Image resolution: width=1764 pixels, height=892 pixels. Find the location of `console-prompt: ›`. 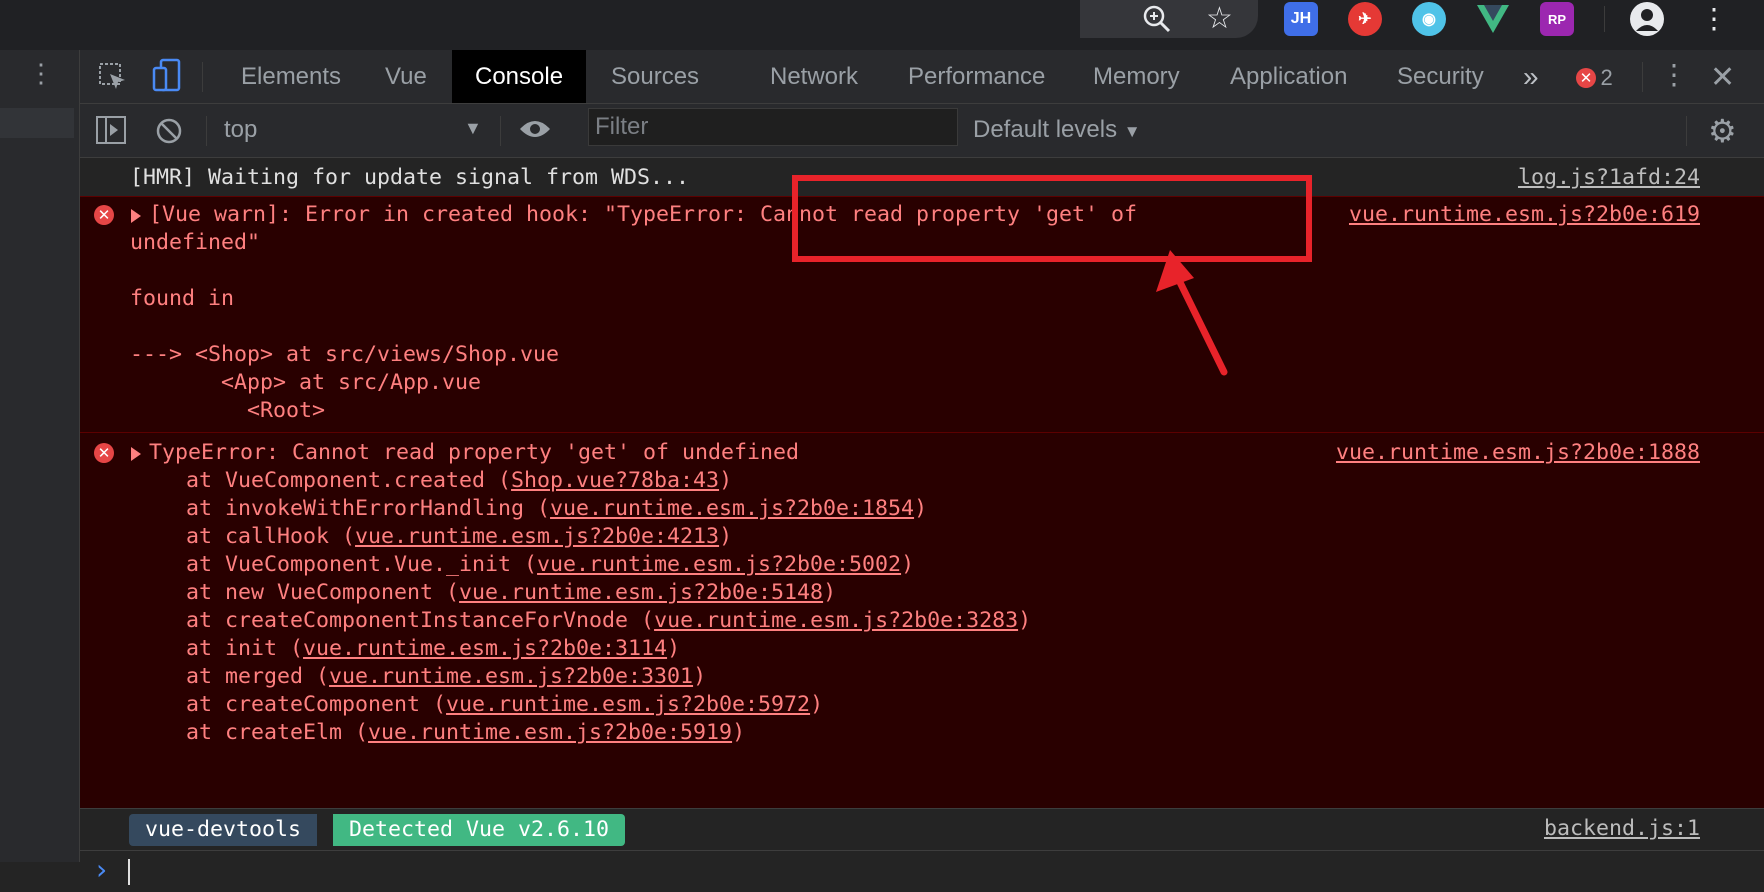

console-prompt: › is located at coordinates (922, 871).